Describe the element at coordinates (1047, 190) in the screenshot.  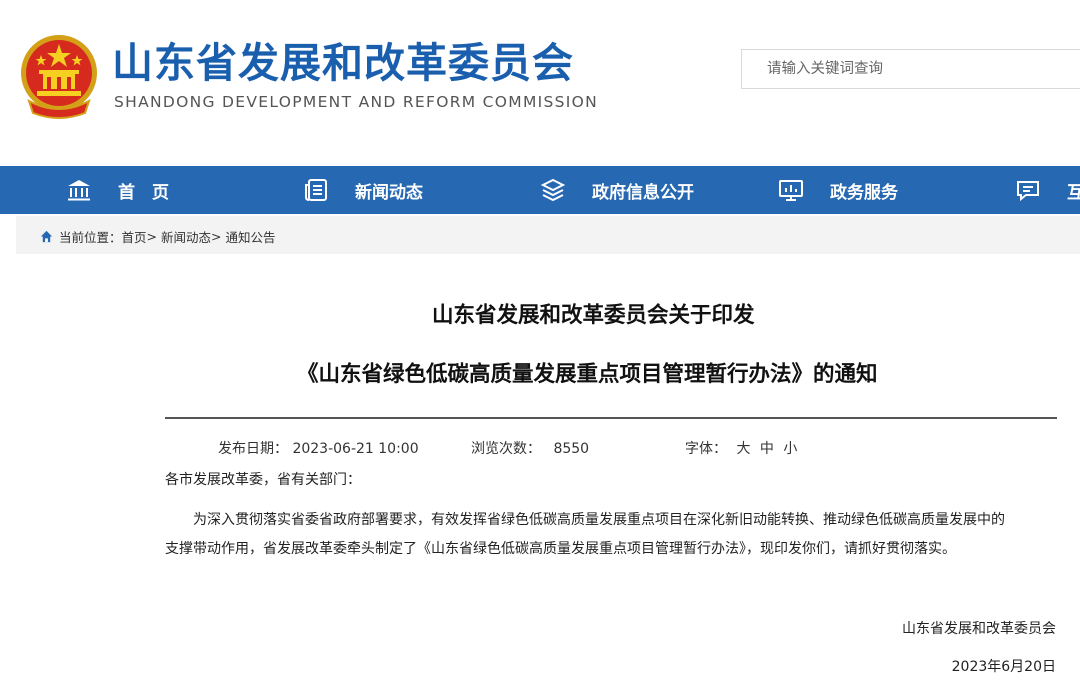
I see `nav-item-interaction: 互` at that location.